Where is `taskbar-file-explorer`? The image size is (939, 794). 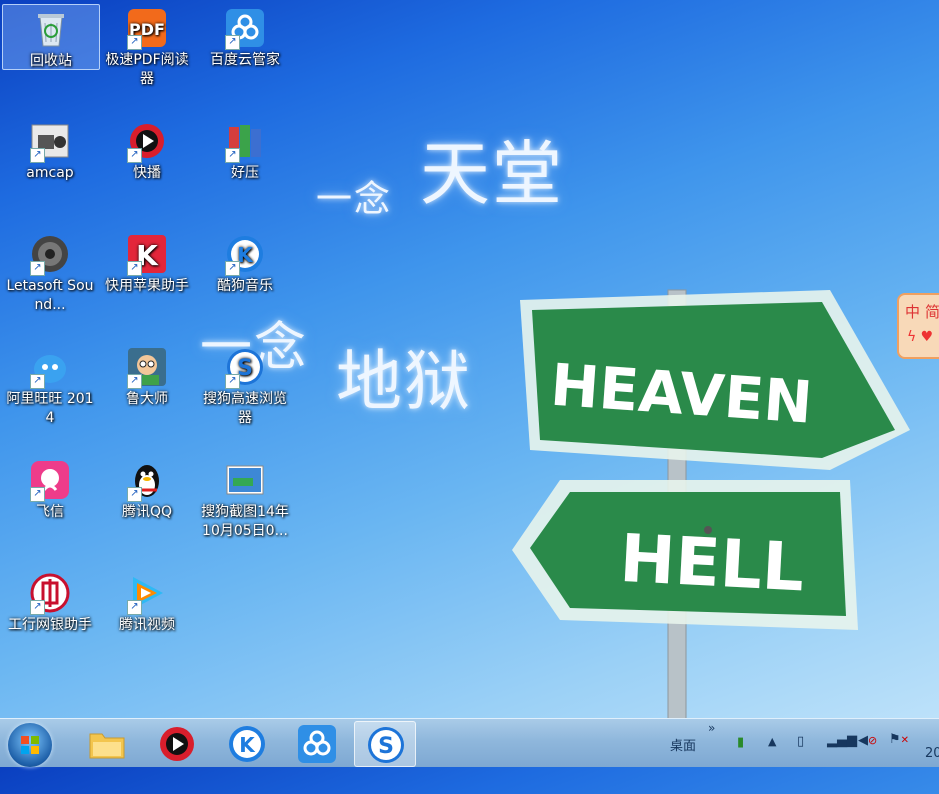
taskbar-file-explorer is located at coordinates (106, 743).